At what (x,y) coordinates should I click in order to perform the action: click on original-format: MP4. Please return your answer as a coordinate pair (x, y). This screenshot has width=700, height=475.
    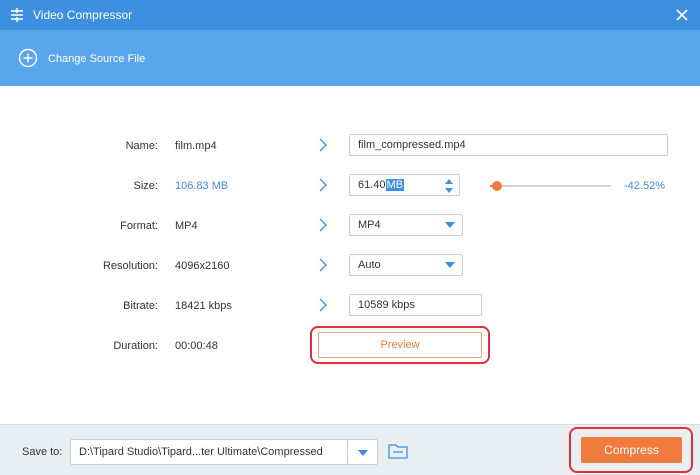
    Looking at the image, I should click on (186, 226).